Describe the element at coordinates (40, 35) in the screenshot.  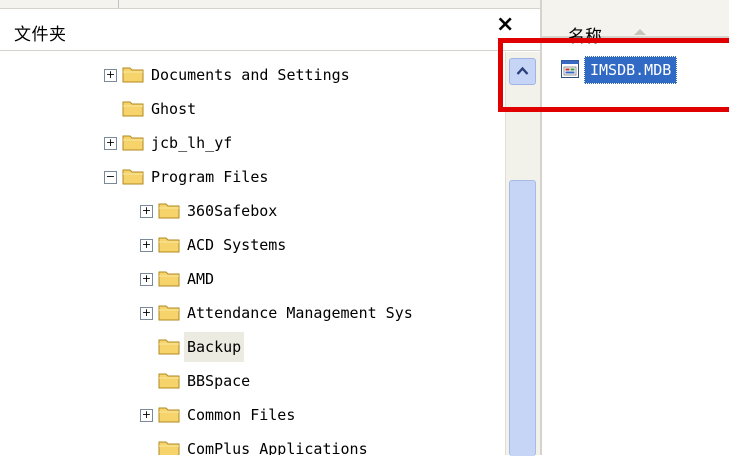
I see `folders-pane-title: 文件夹` at that location.